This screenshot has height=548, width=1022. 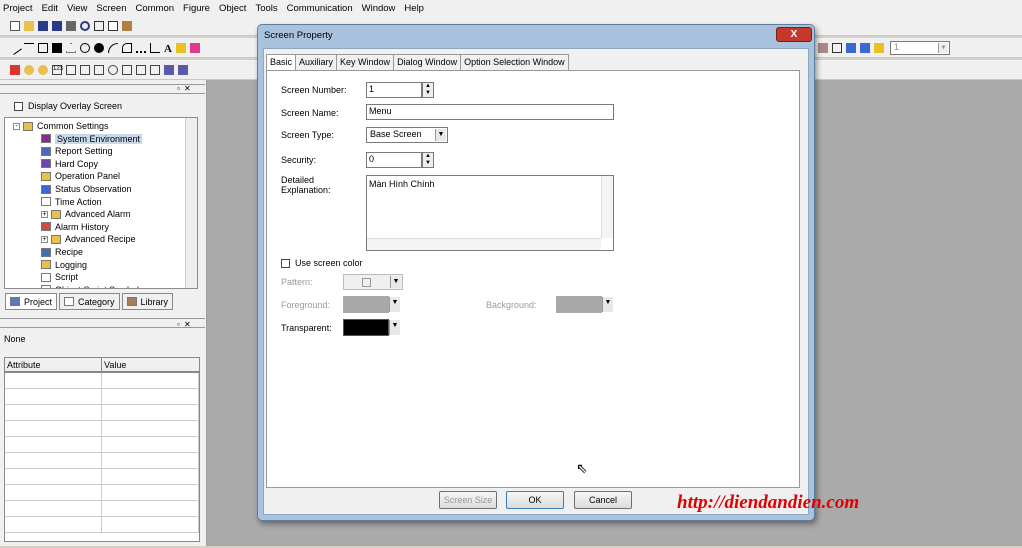 I want to click on tree-item: System Environment, so click(x=92, y=138).